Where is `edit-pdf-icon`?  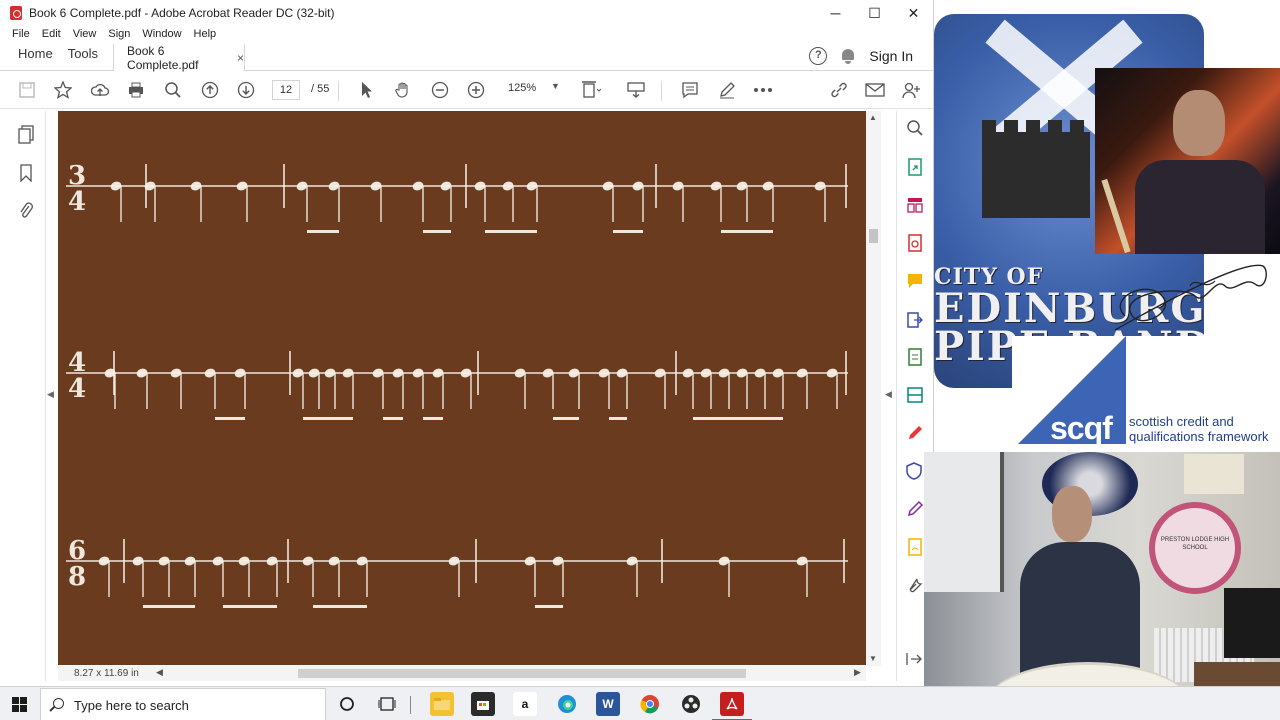
edit-pdf-icon is located at coordinates (916, 510).